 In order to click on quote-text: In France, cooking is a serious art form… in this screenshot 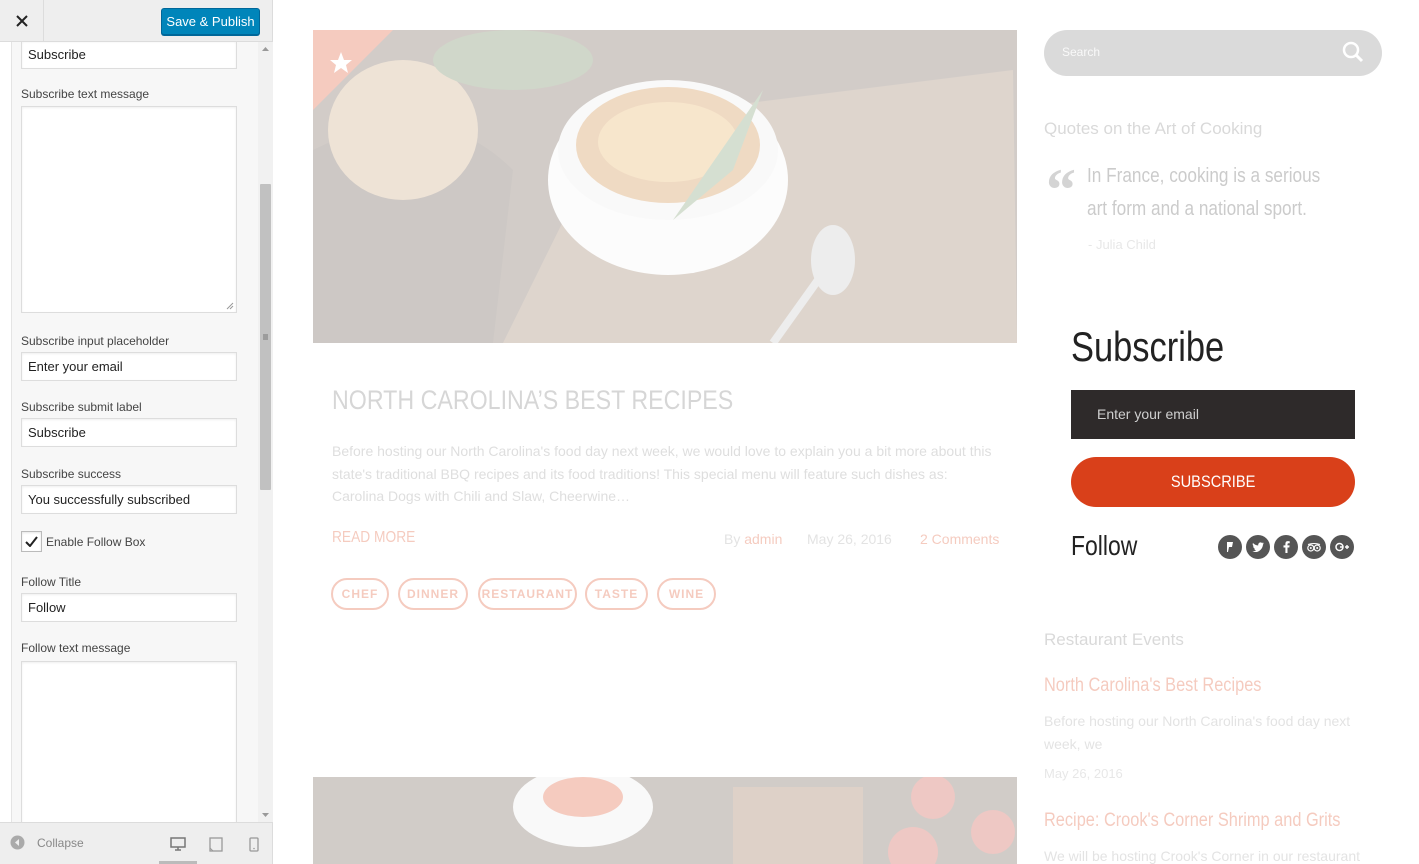, I will do `click(1204, 192)`.